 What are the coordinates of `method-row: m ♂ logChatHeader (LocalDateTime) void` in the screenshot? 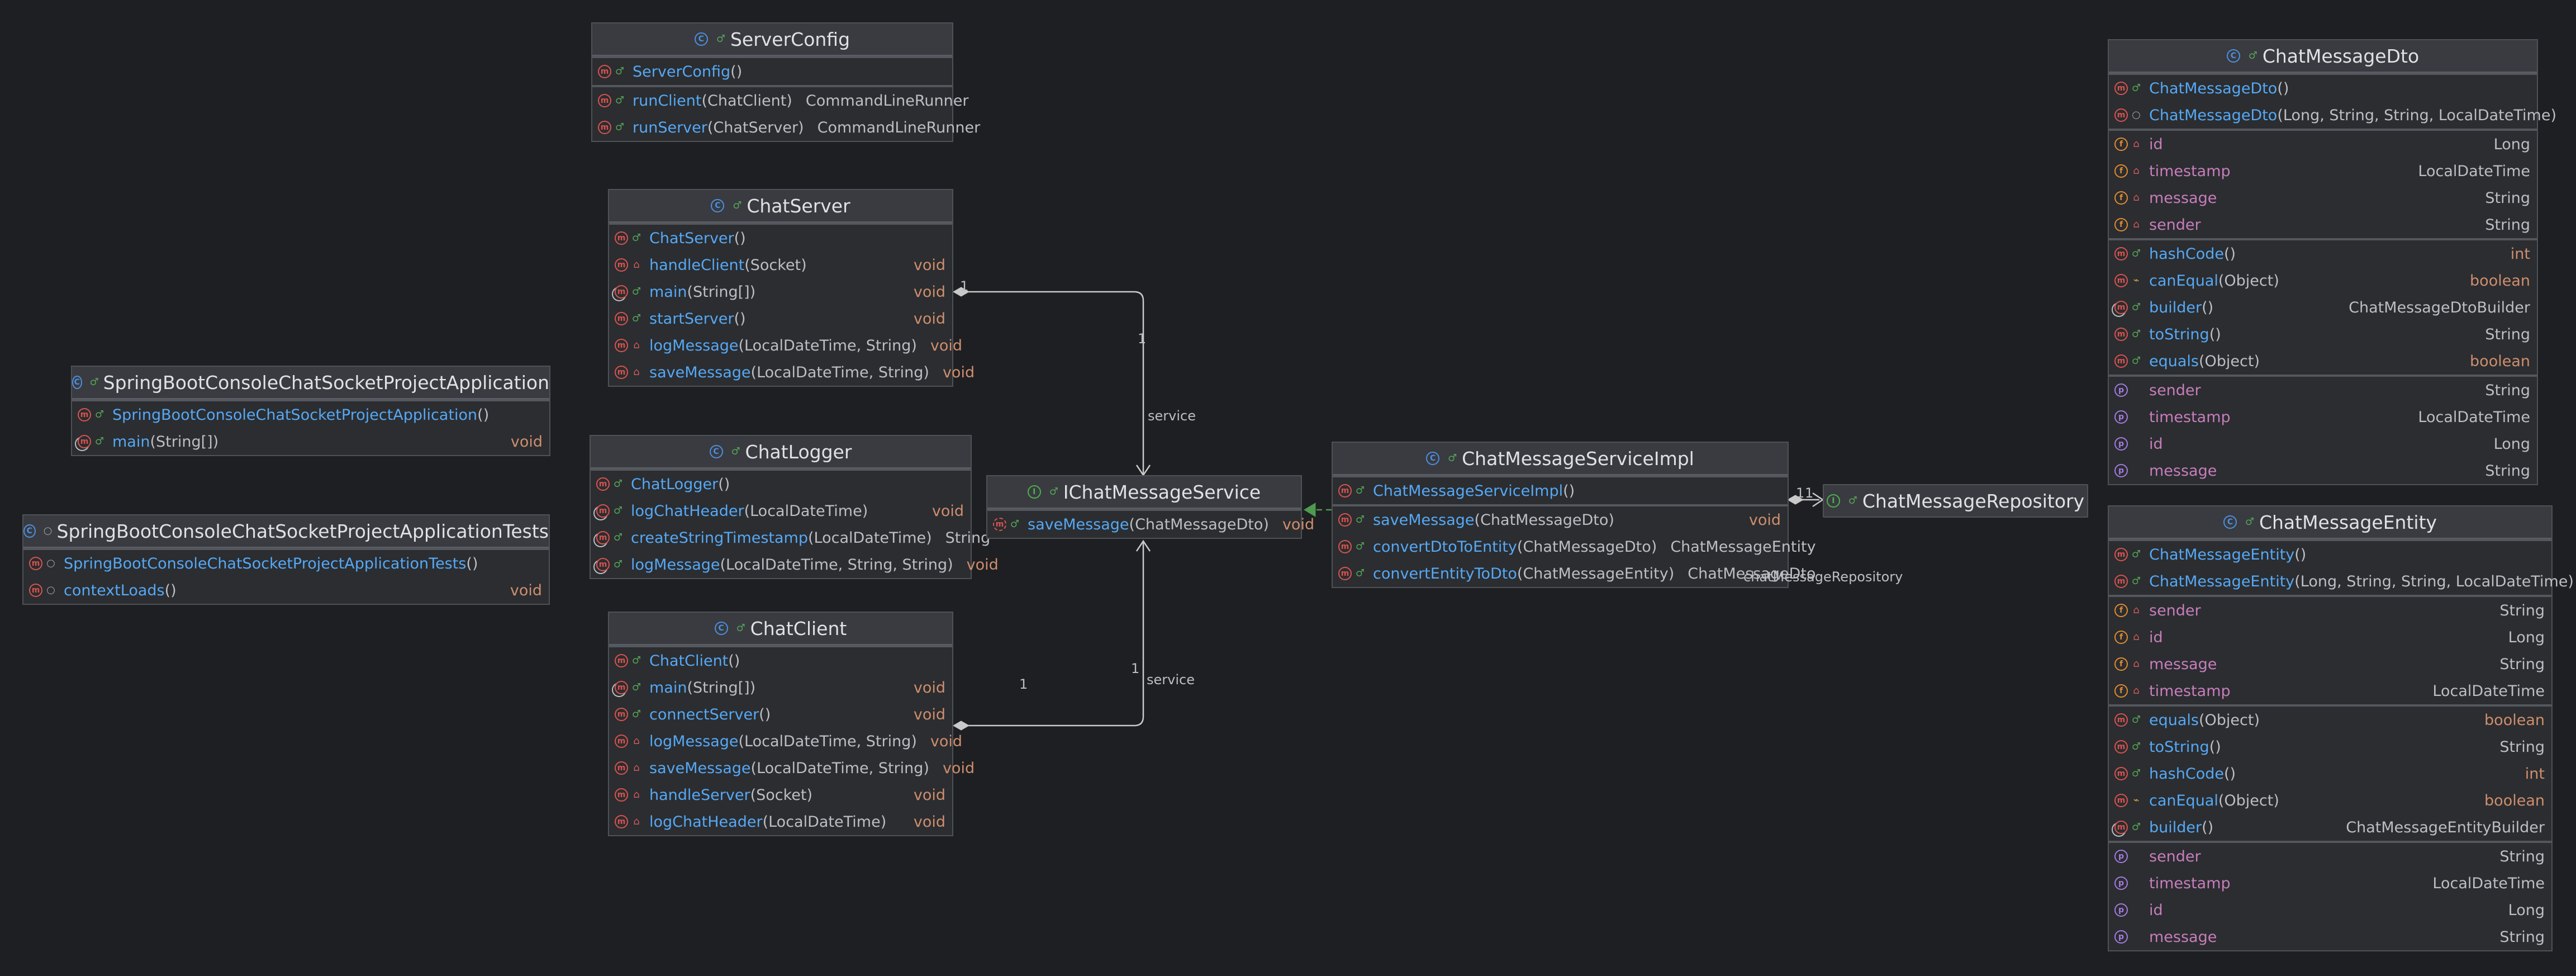 It's located at (781, 511).